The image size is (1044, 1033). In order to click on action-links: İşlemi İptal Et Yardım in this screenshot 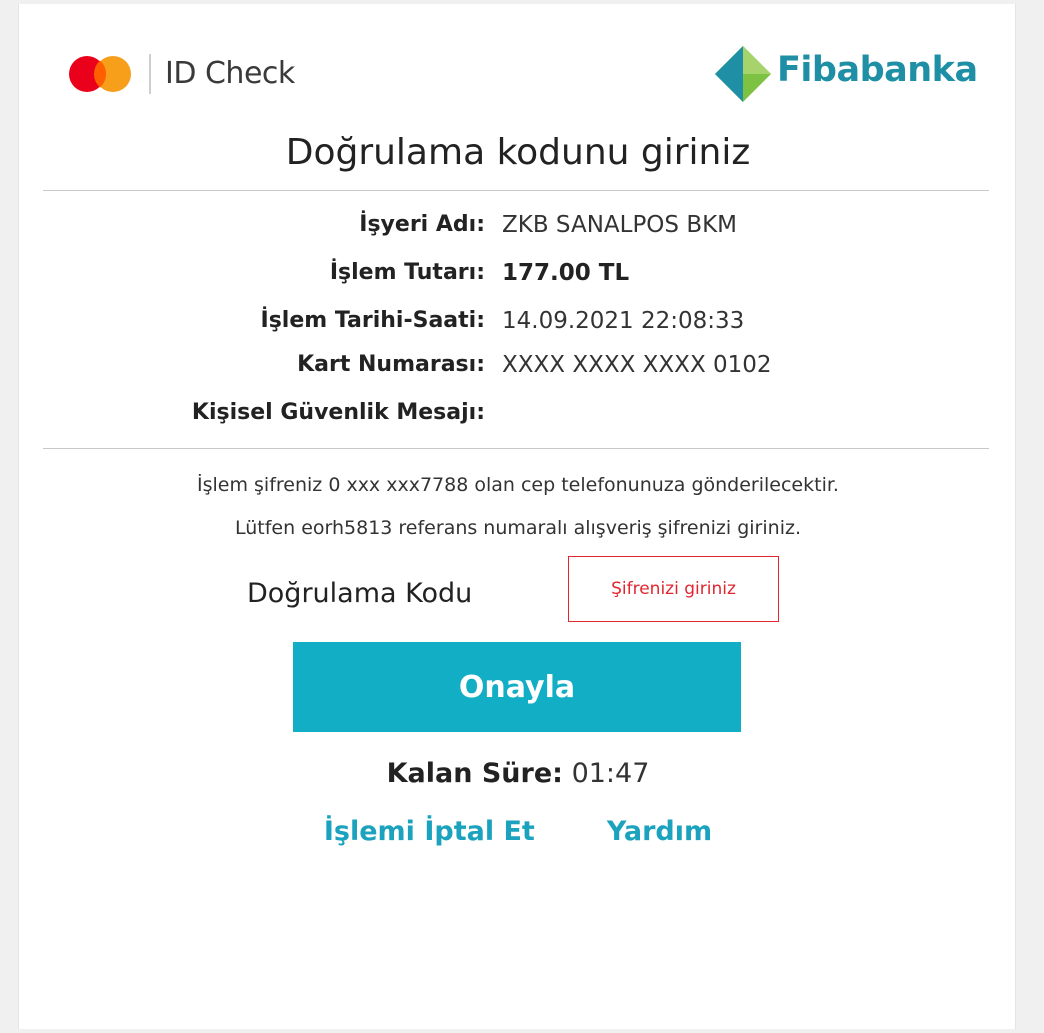, I will do `click(518, 831)`.